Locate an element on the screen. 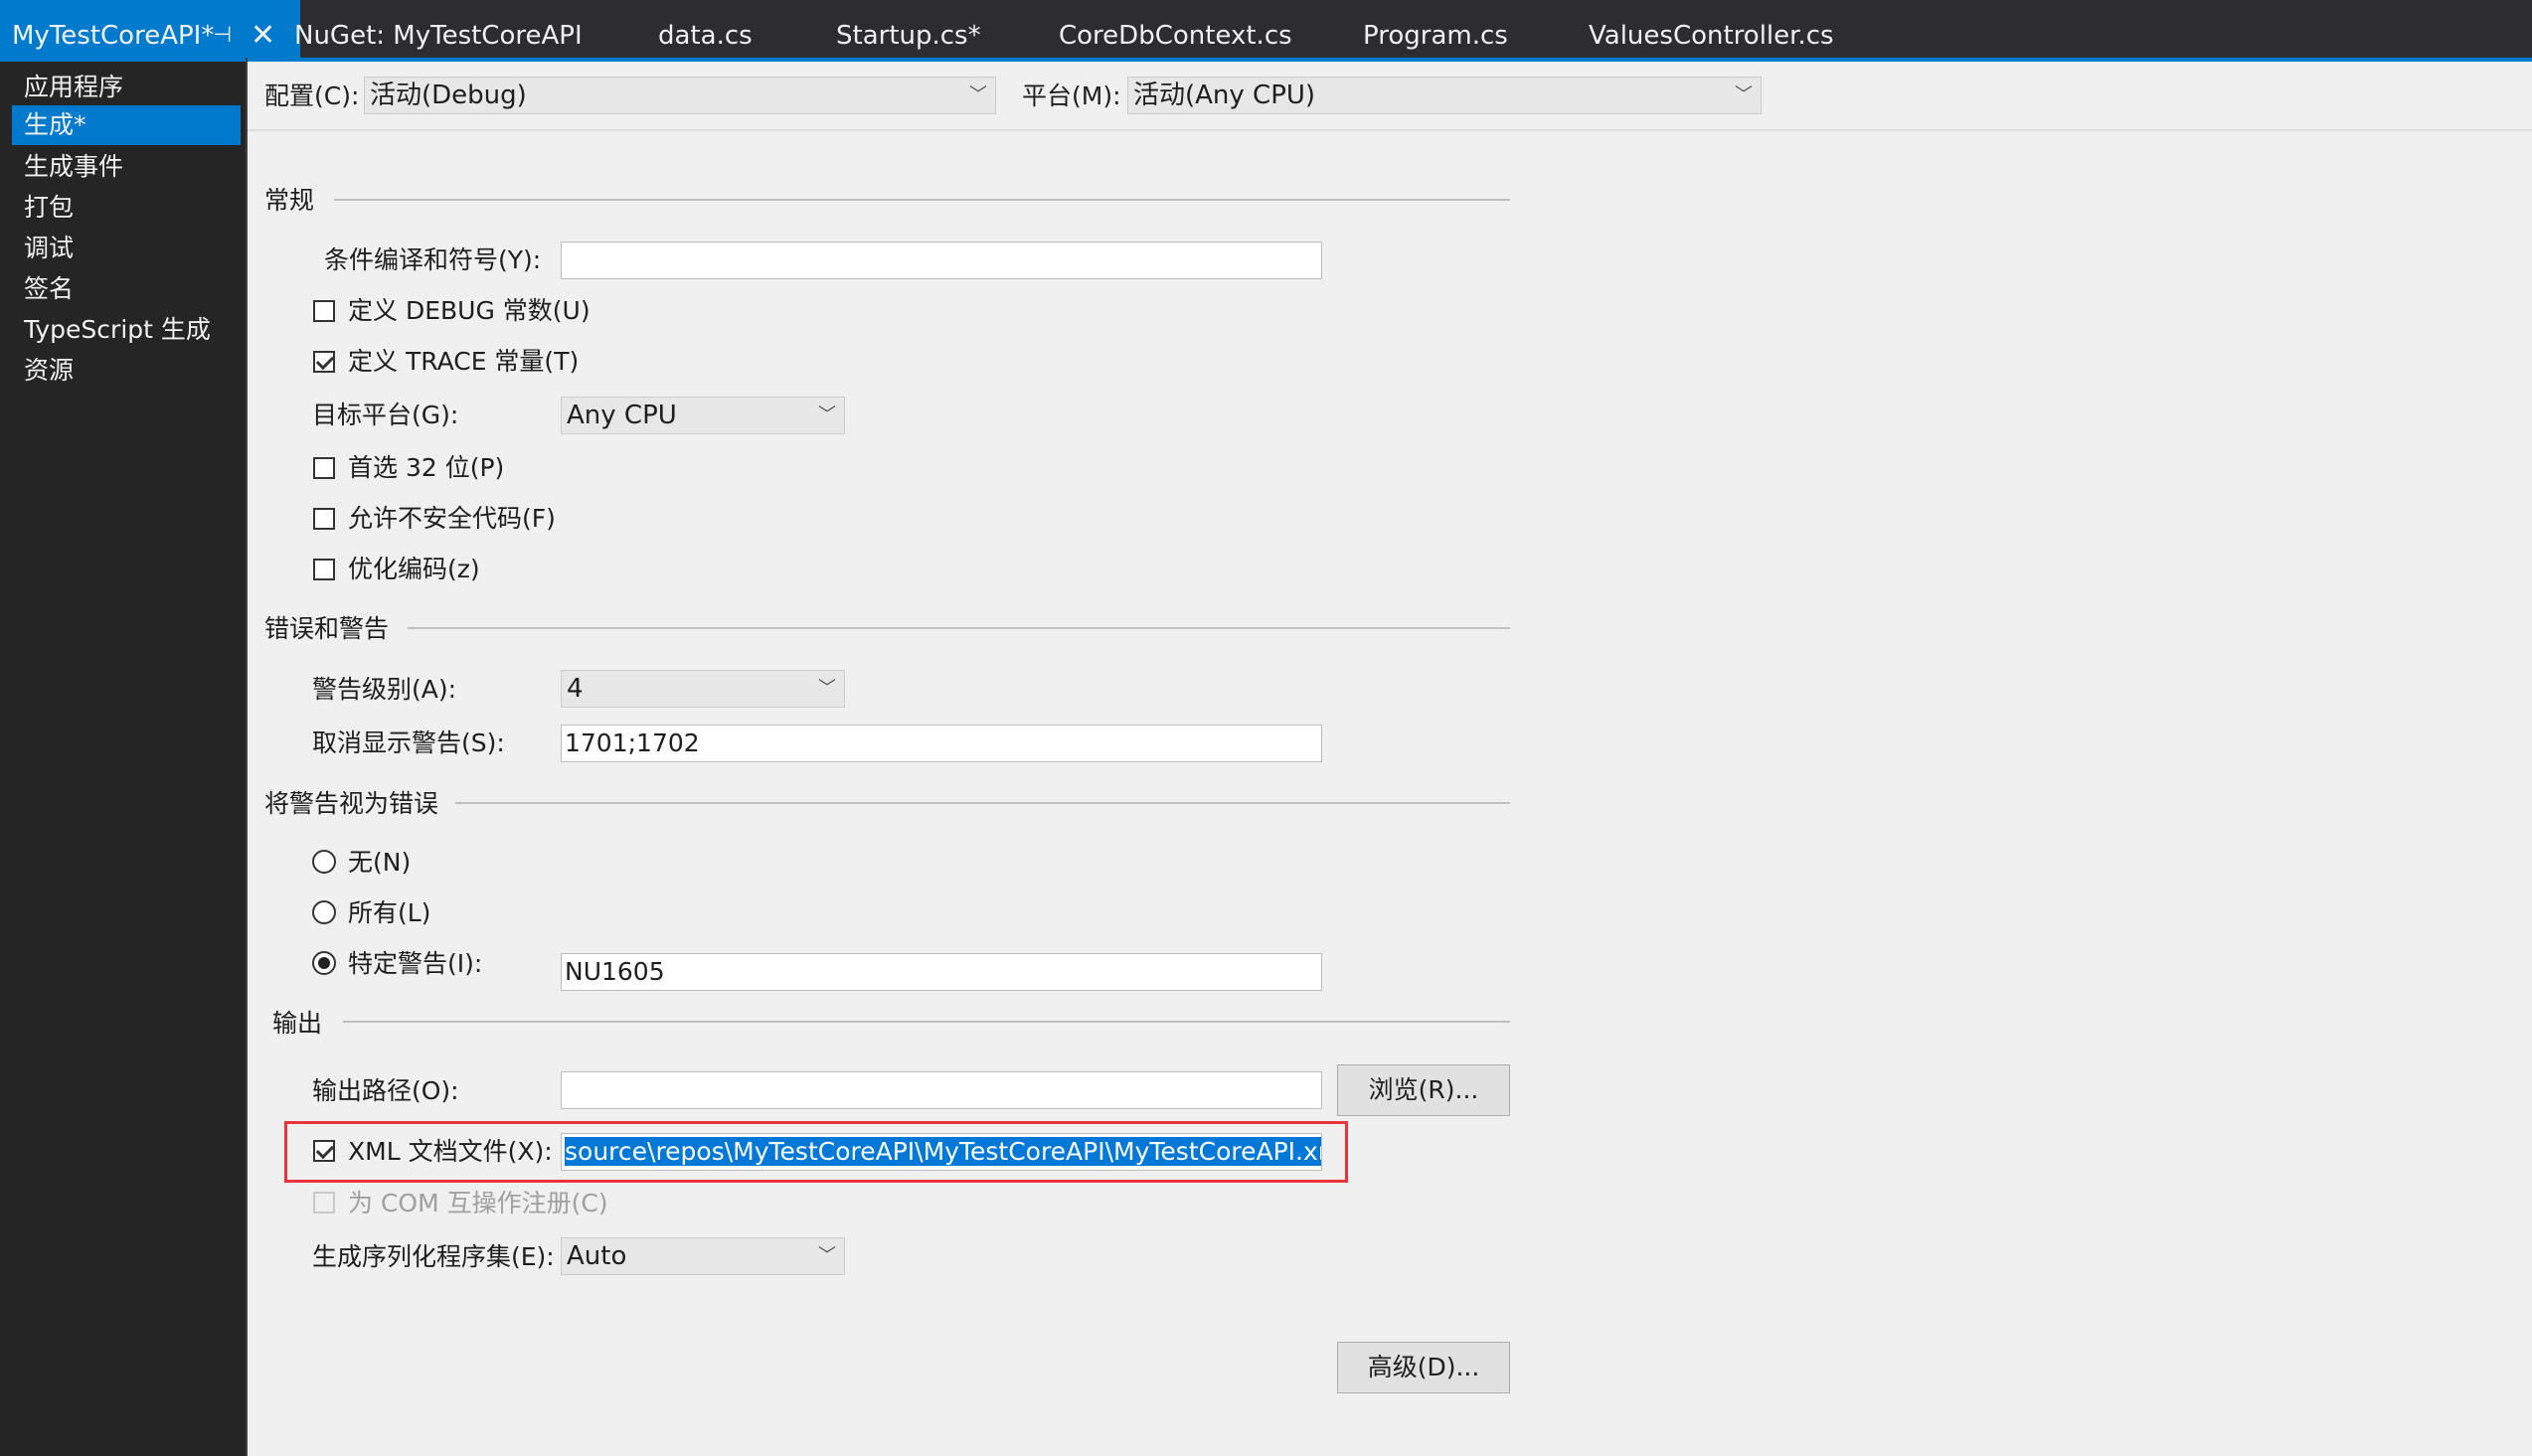 The image size is (2532, 1456). specific-warnings-input: NU1605 is located at coordinates (941, 972).